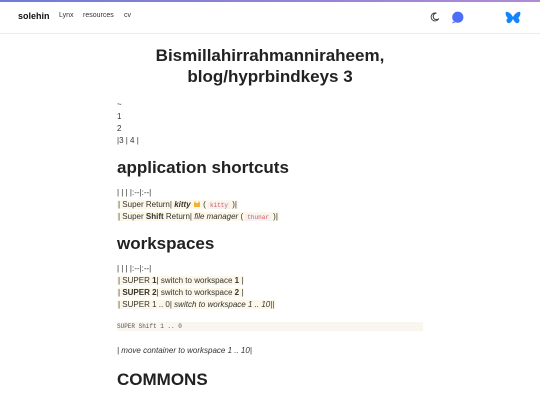  I want to click on workspace-row-2: | SUPER 2| switch to workspace 2 |, so click(181, 292).